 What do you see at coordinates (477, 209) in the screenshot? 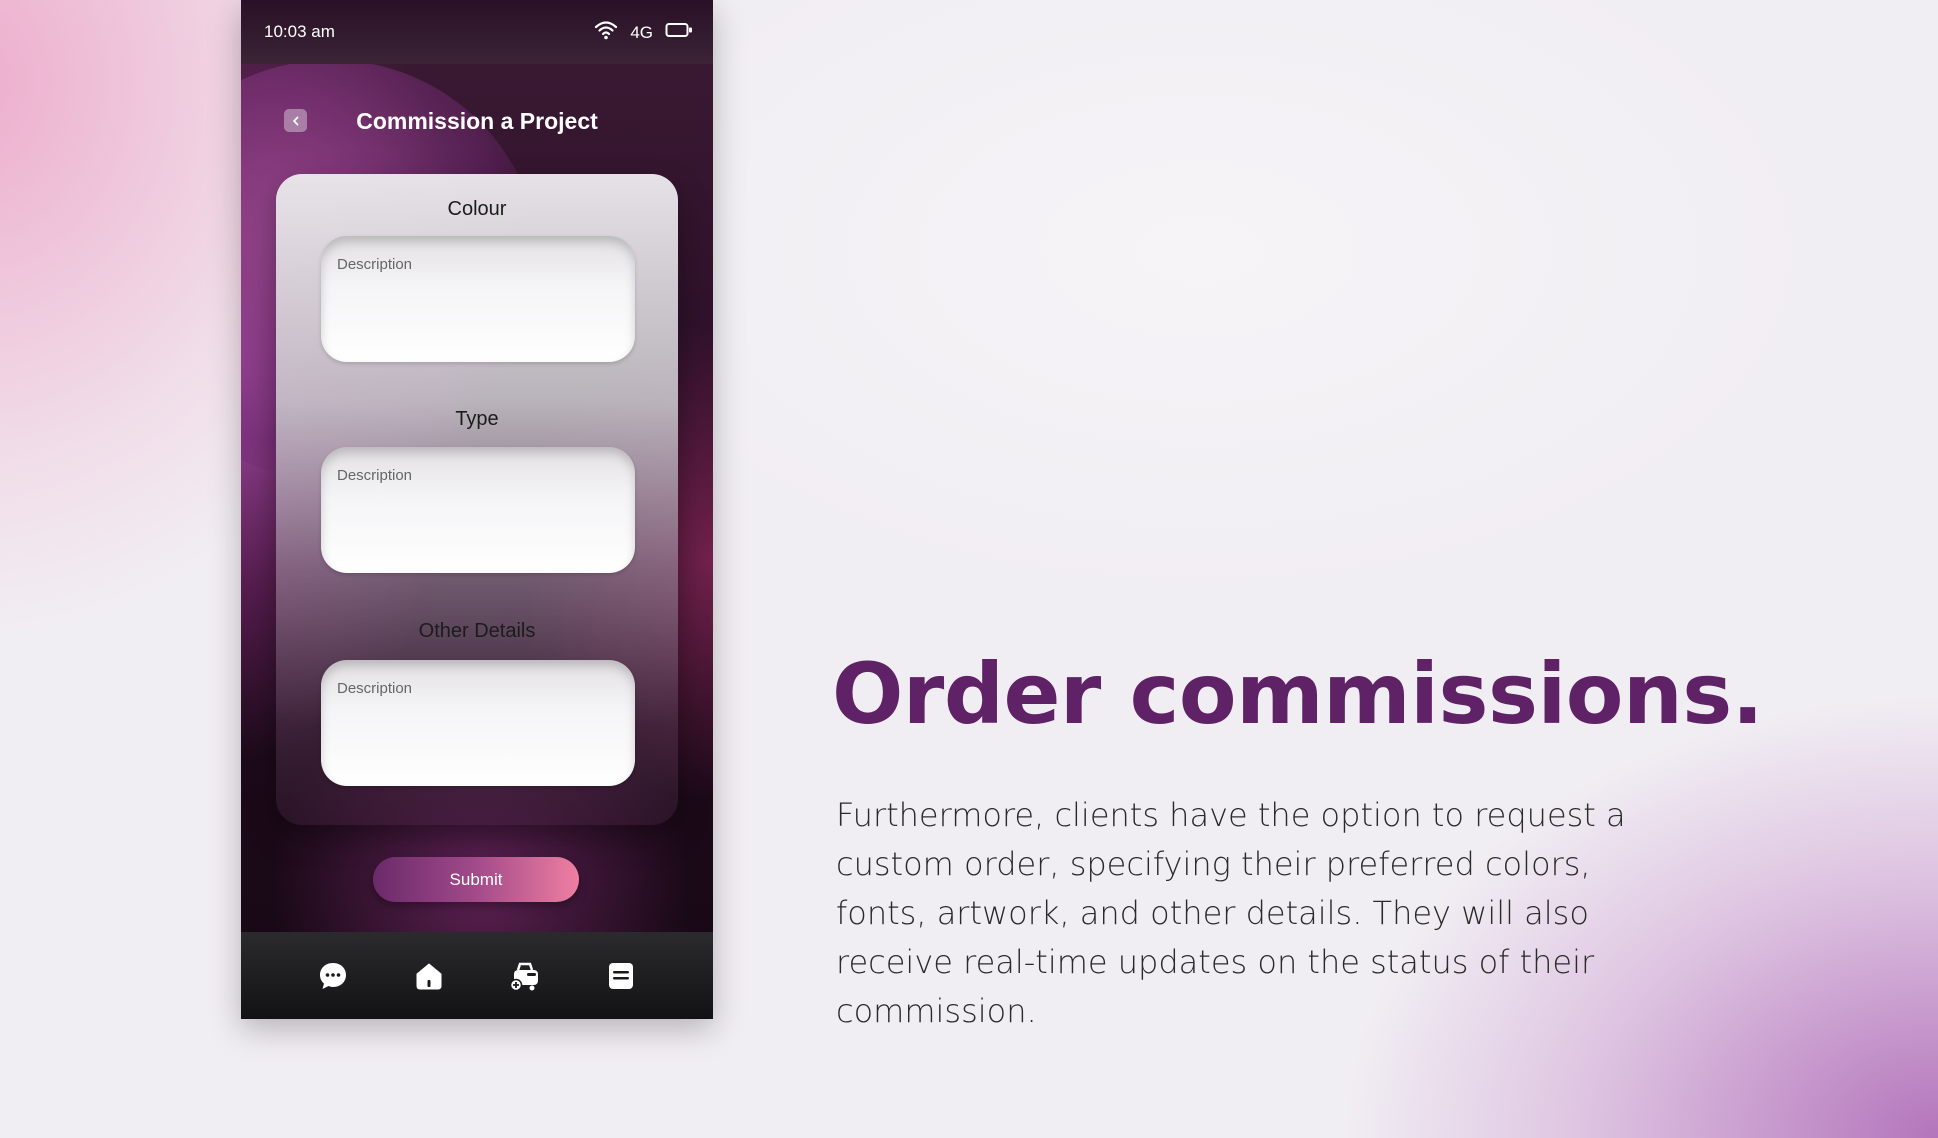
I see `colour-label: Colour` at bounding box center [477, 209].